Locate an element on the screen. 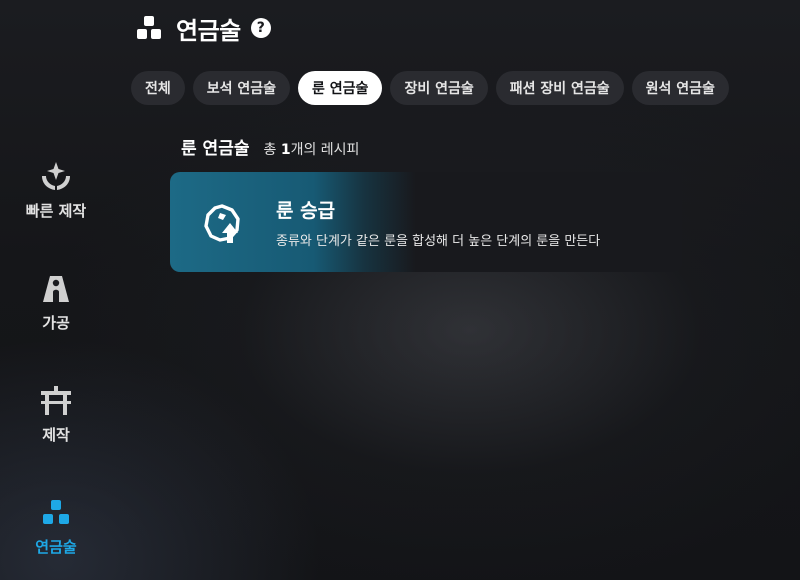 Image resolution: width=800 pixels, height=580 pixels. tab-rune-alchemy: 룬 연금술 is located at coordinates (340, 88).